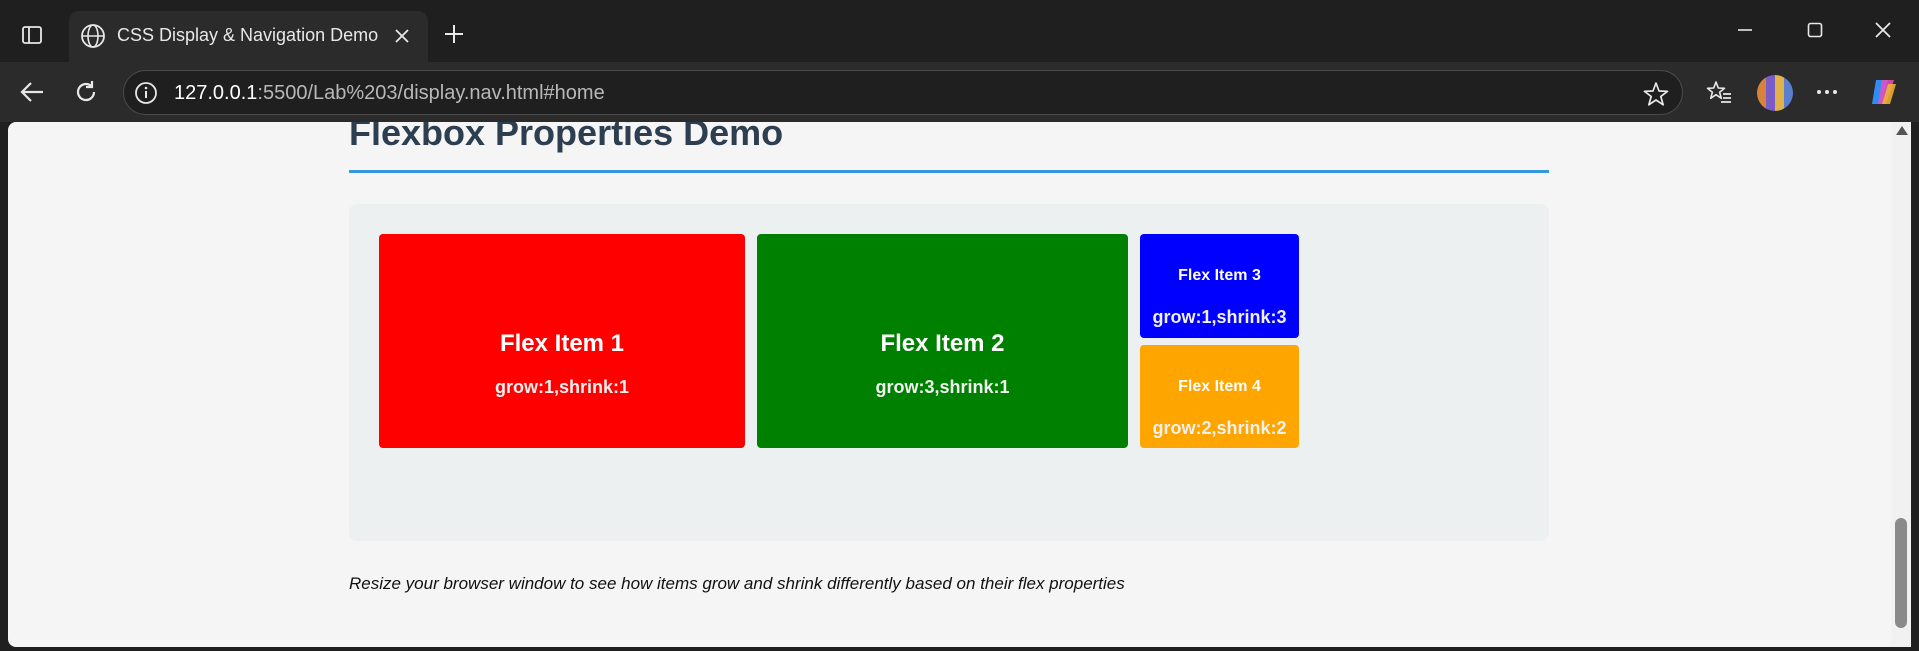 This screenshot has height=651, width=1919. What do you see at coordinates (431, 93) in the screenshot?
I see `url-path: :5500/Lab%203/display.nav.html#home` at bounding box center [431, 93].